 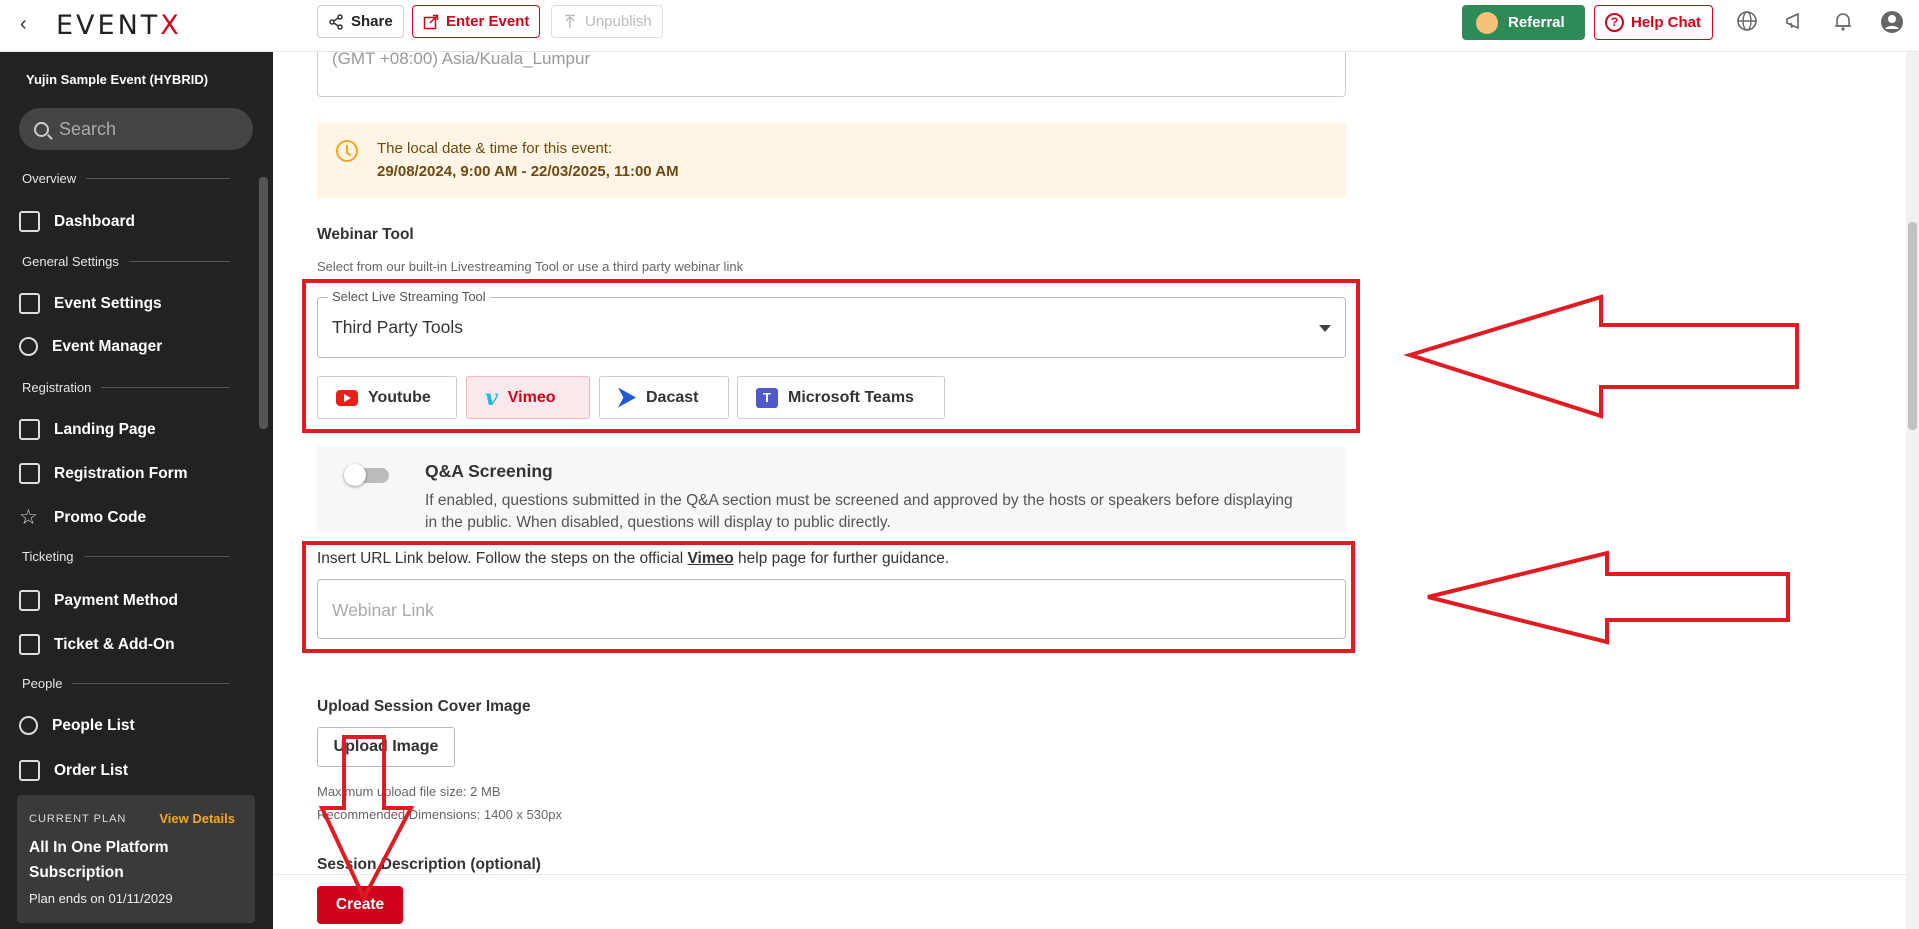 What do you see at coordinates (29, 221) in the screenshot?
I see `calendar-icon` at bounding box center [29, 221].